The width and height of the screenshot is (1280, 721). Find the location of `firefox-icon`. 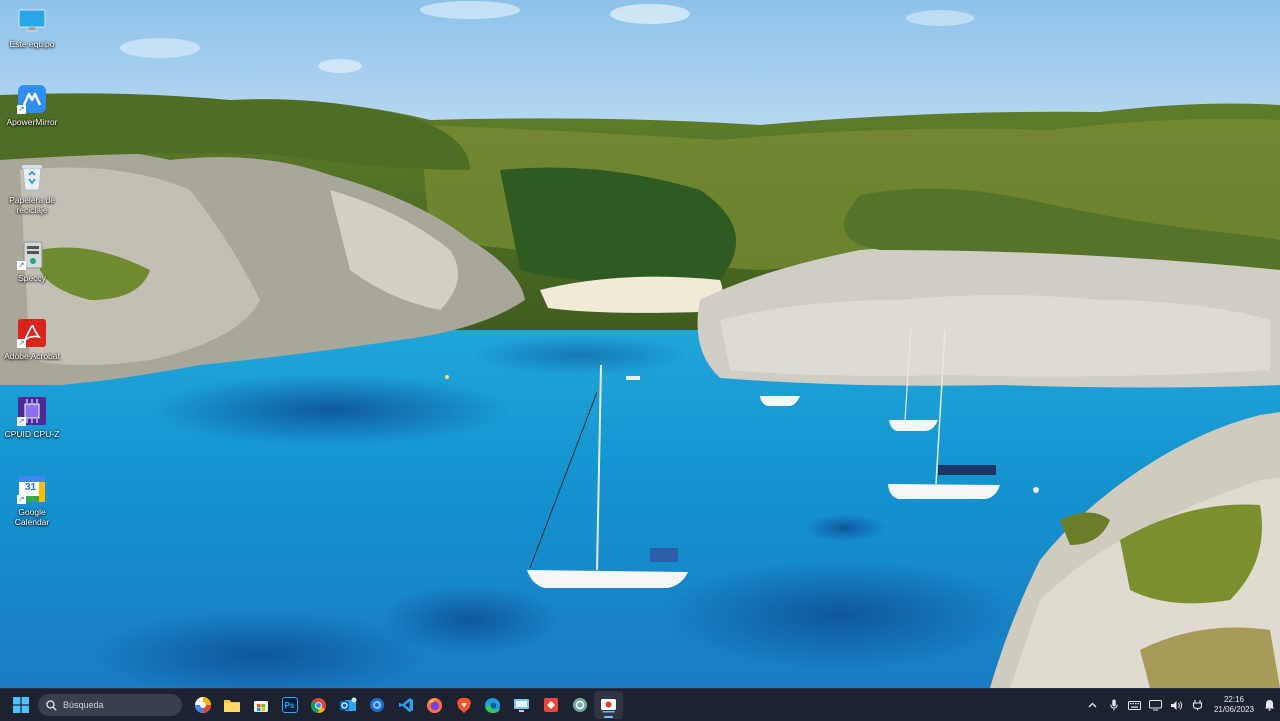

firefox-icon is located at coordinates (434, 705).